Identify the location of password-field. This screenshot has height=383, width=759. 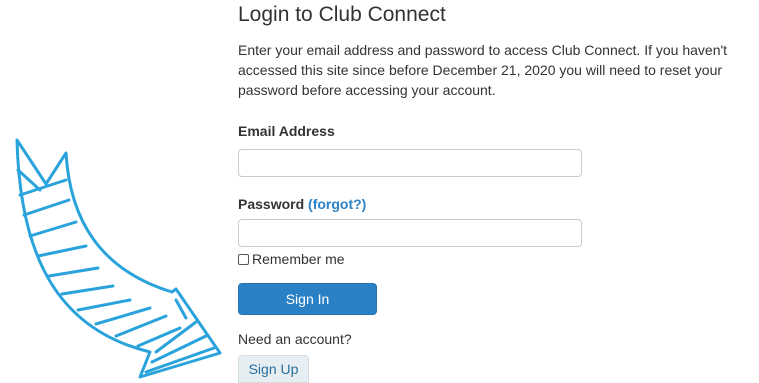
(410, 233).